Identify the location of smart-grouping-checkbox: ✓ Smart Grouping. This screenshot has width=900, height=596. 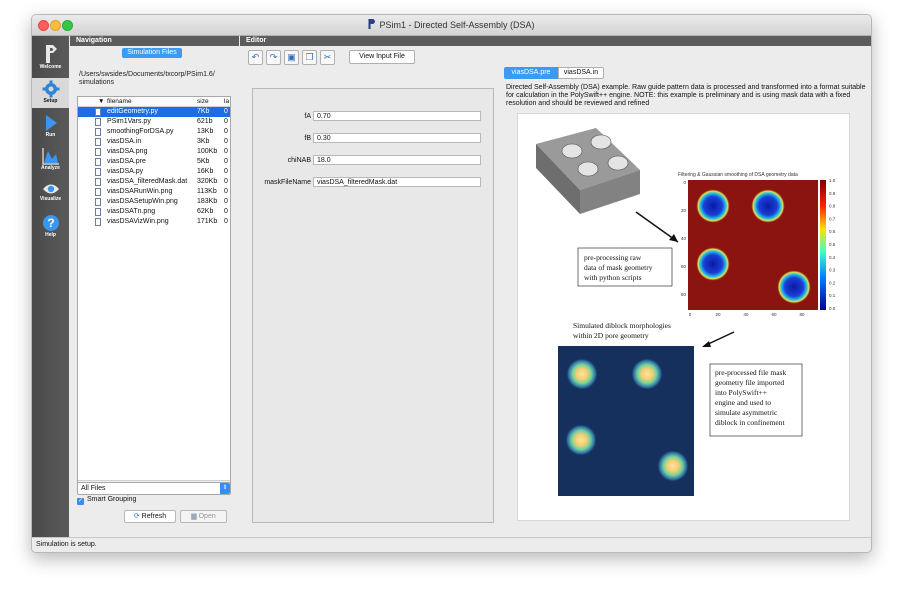
(106, 500).